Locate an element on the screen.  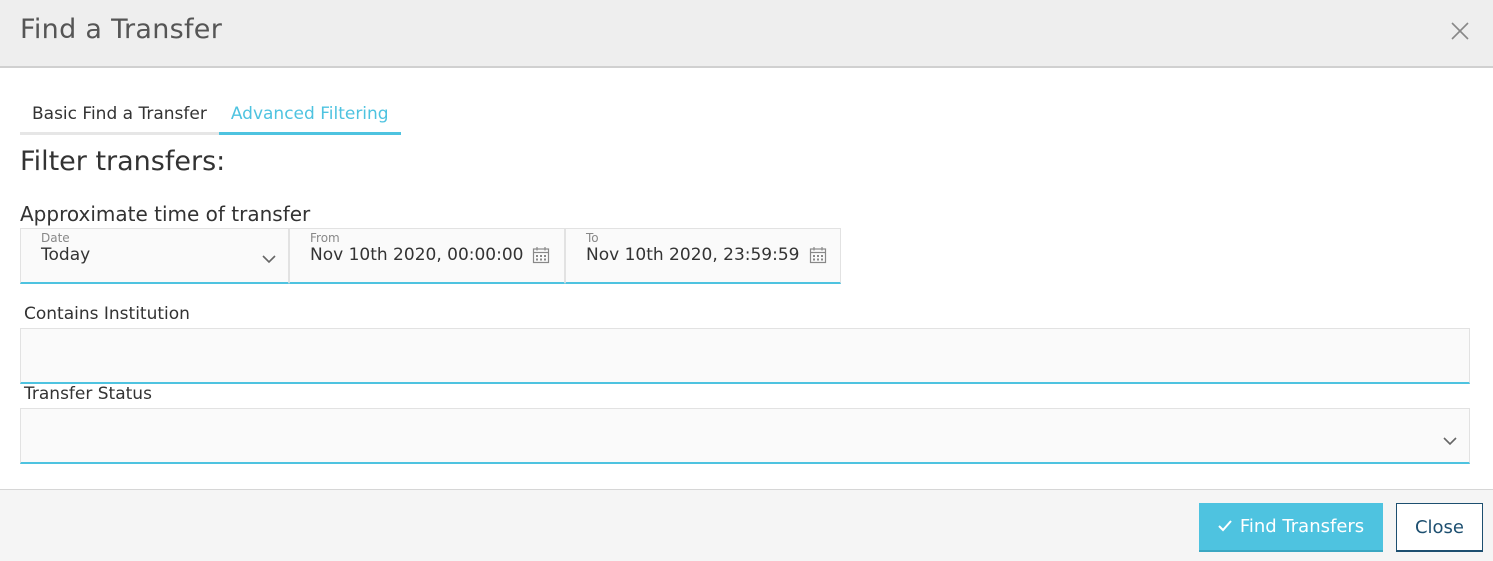
tab-bar: Basic Find a Transfer Advanced Filtering is located at coordinates (210, 115).